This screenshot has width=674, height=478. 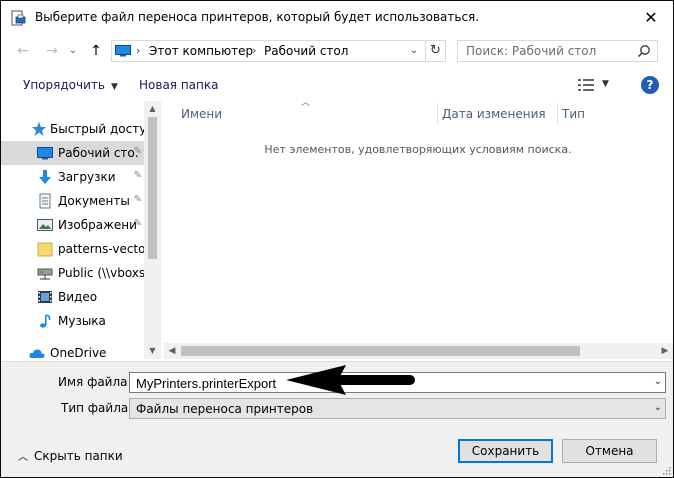 What do you see at coordinates (101, 249) in the screenshot?
I see `sidebar-item-label: patterns-vector-` at bounding box center [101, 249].